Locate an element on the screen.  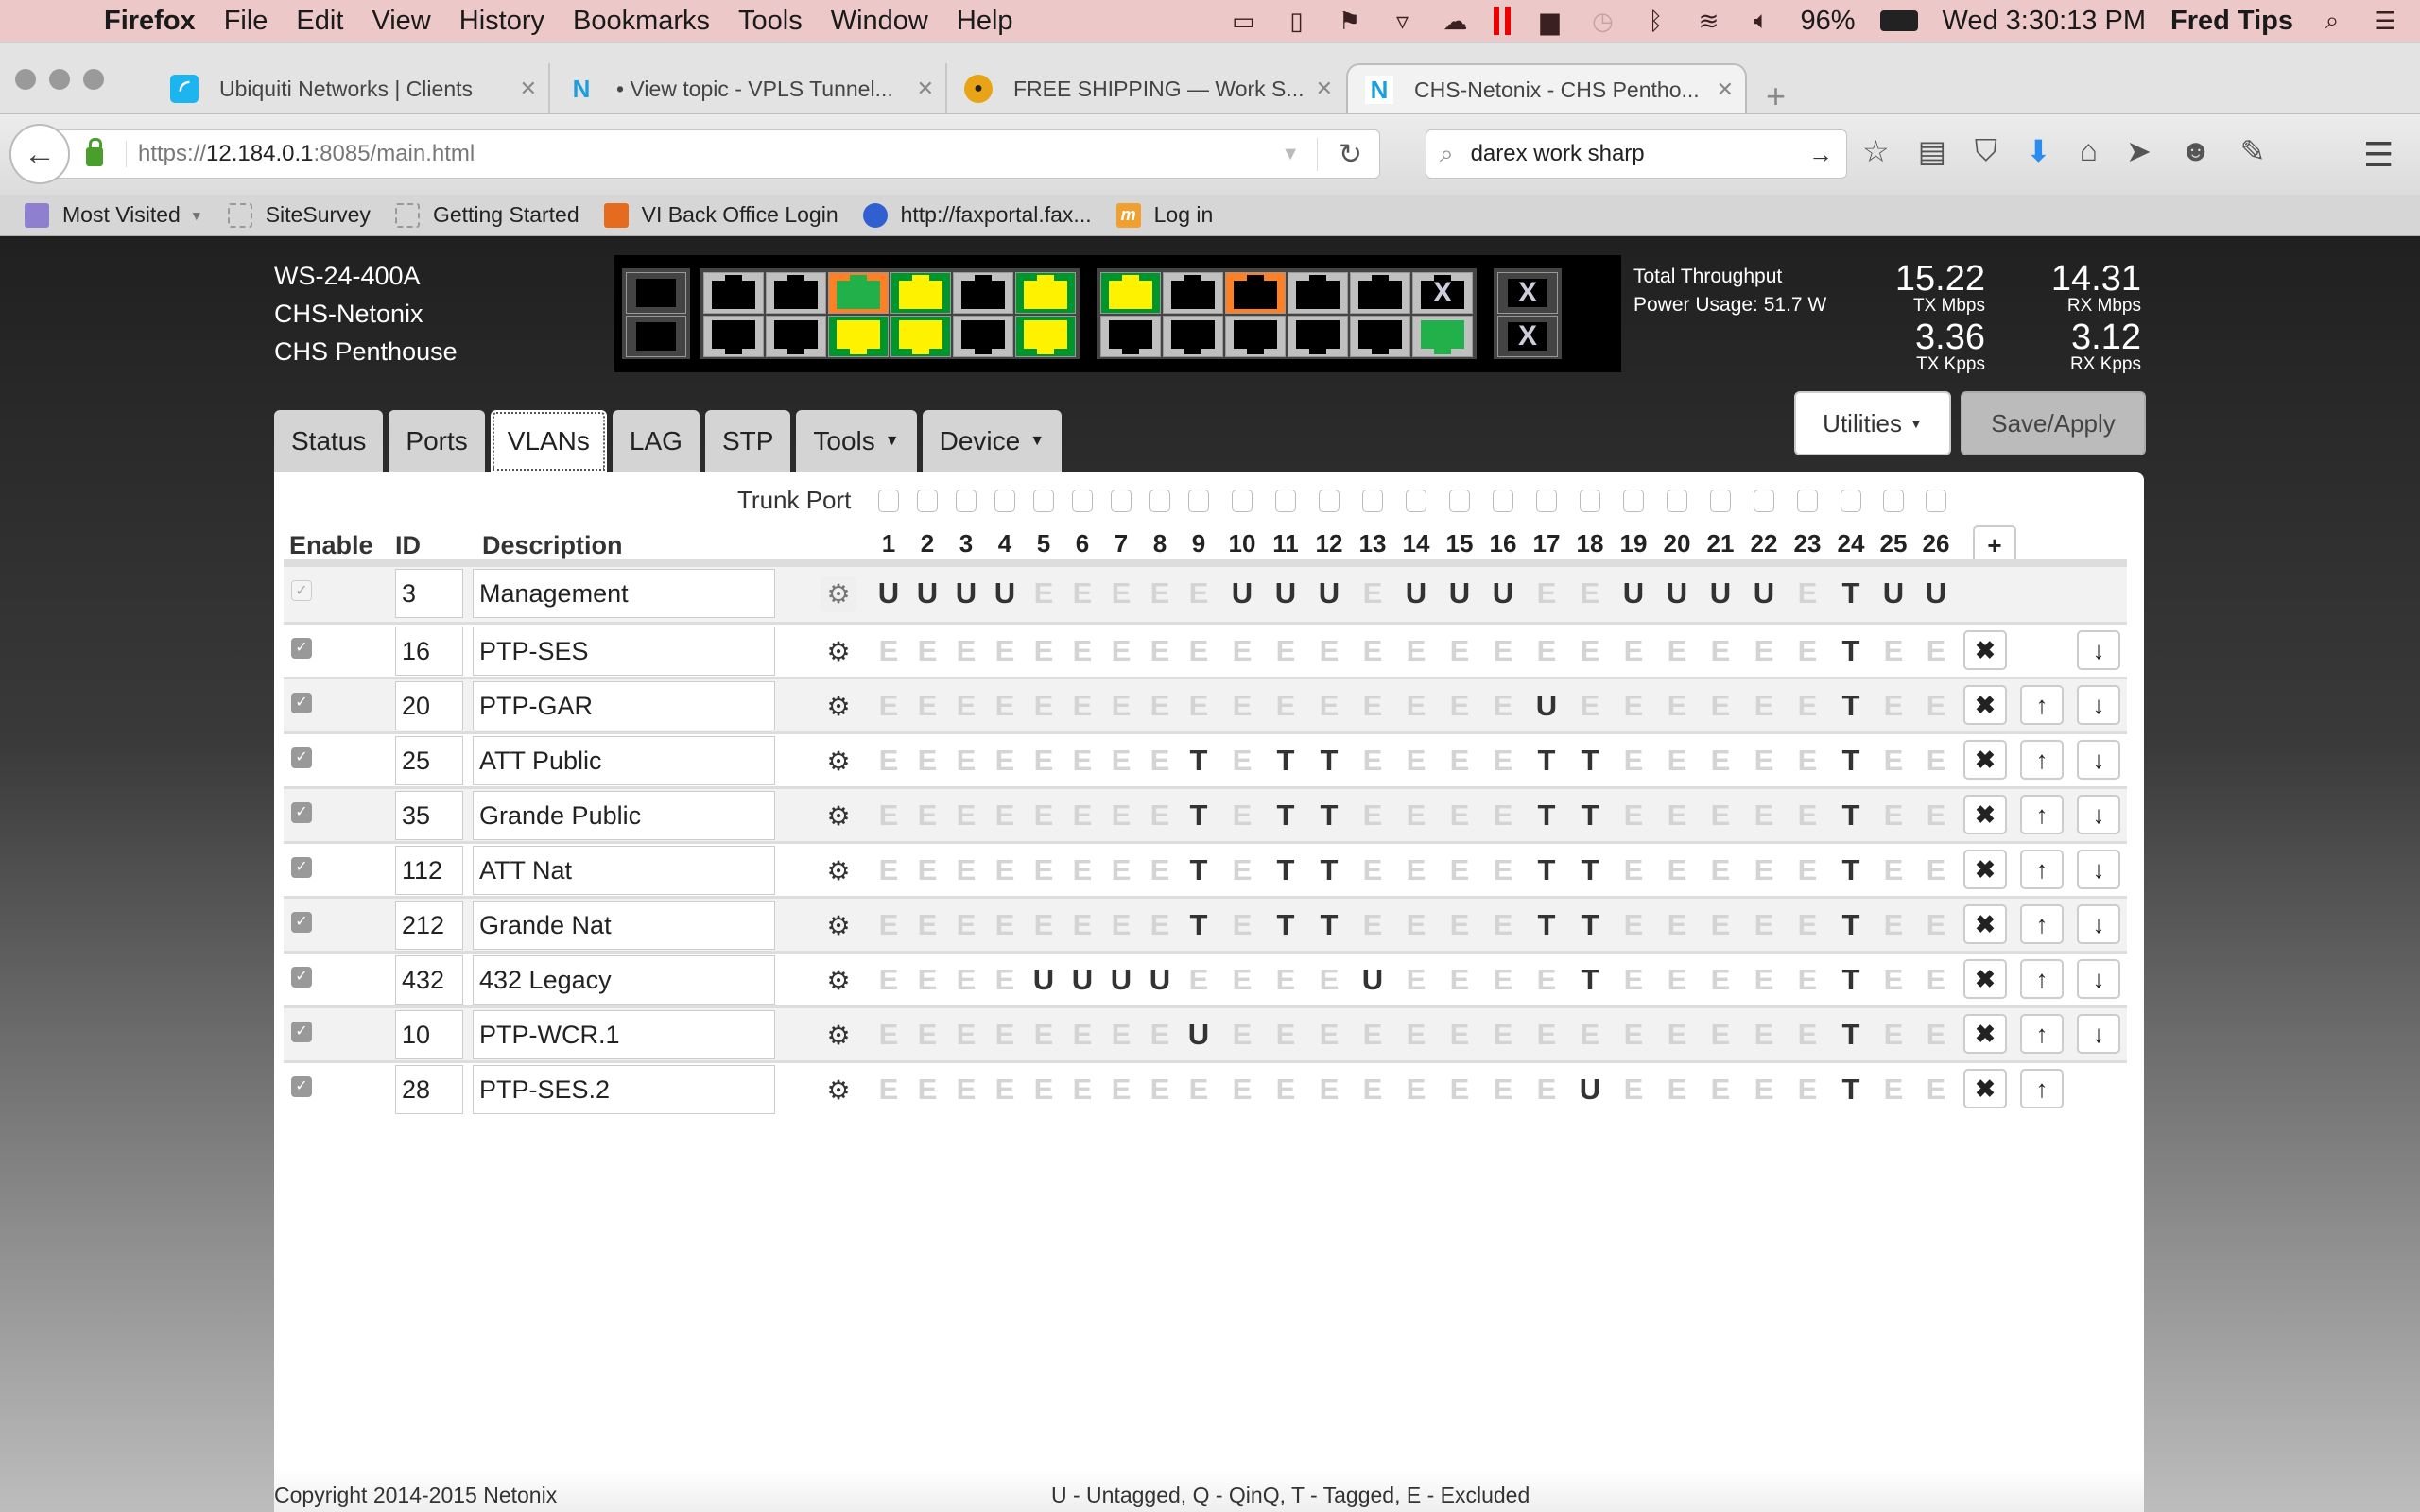
move-up-button: ↑ is located at coordinates (2042, 979).